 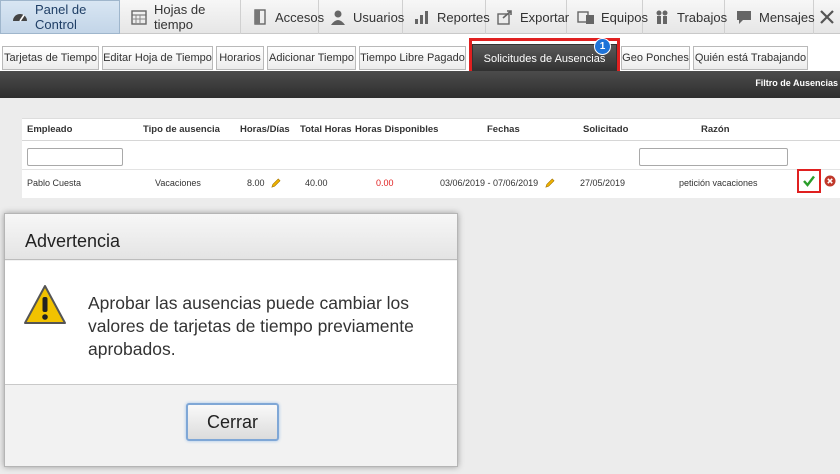 I want to click on approve-button, so click(x=809, y=181).